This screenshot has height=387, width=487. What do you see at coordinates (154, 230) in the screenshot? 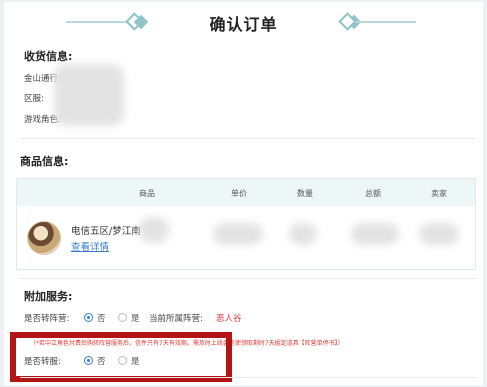
I see `blurred-product-extra` at bounding box center [154, 230].